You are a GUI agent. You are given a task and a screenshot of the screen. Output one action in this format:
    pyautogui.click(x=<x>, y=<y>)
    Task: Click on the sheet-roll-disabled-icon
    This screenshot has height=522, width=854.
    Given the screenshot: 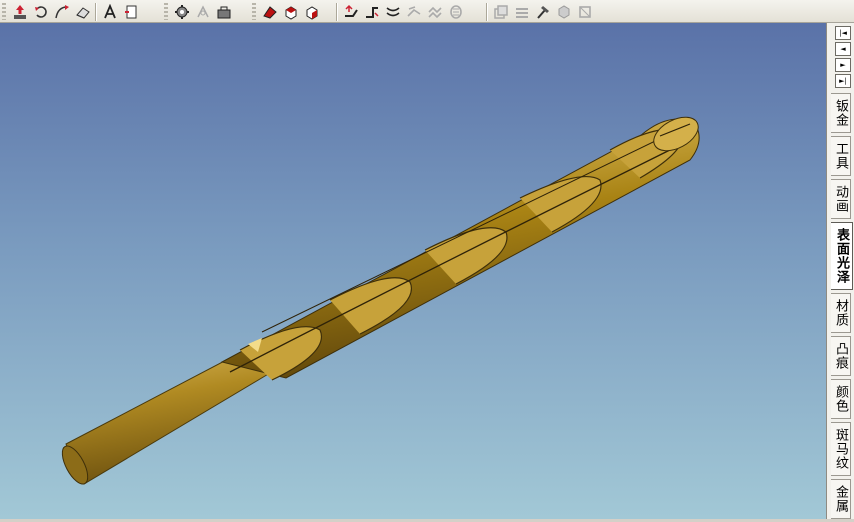 What is the action you would take?
    pyautogui.click(x=455, y=12)
    